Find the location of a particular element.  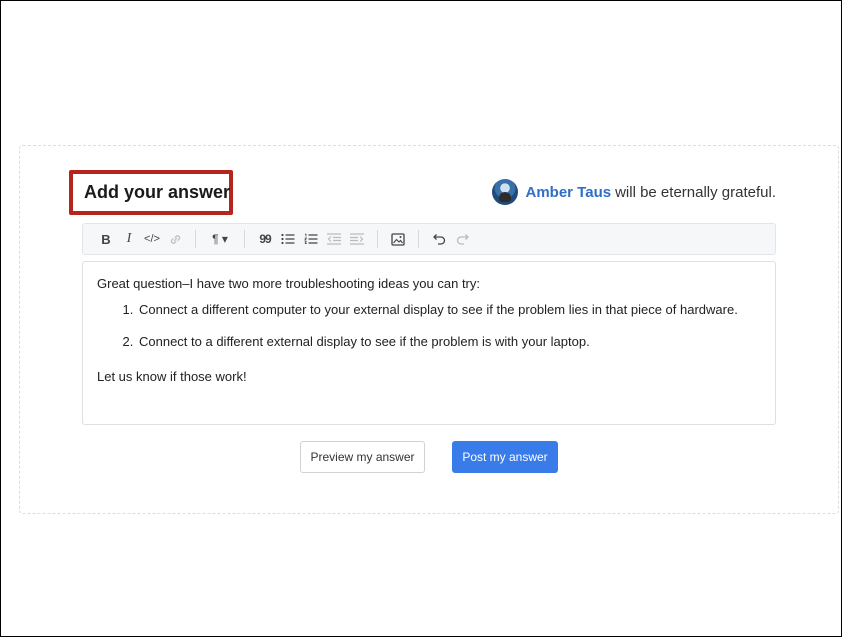

post-button: Post my answer is located at coordinates (505, 457).